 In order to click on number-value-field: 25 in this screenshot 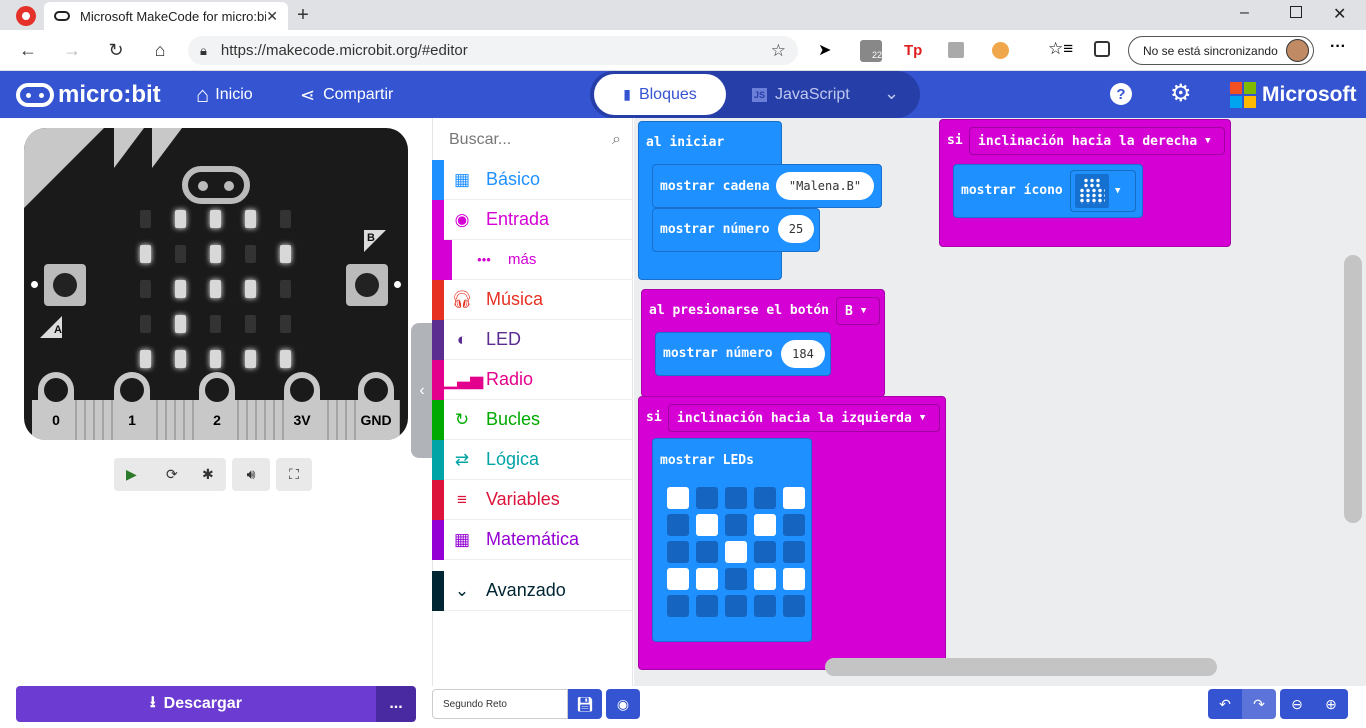, I will do `click(796, 229)`.